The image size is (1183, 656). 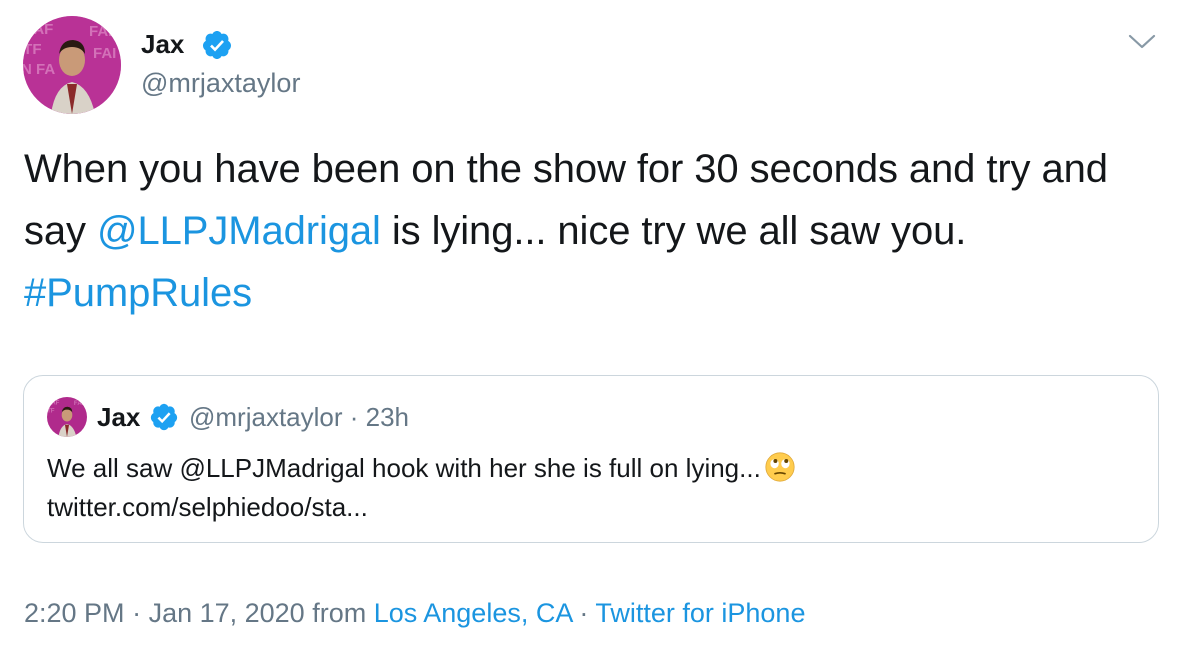 I want to click on location-link: Los Angeles, CA, so click(x=473, y=613).